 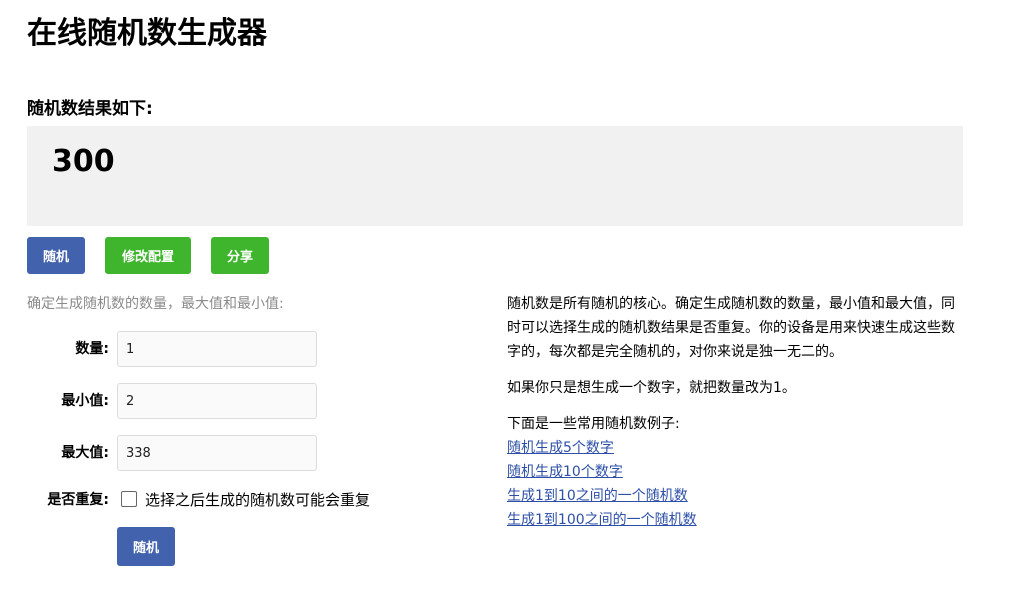 I want to click on max-input, so click(x=217, y=453).